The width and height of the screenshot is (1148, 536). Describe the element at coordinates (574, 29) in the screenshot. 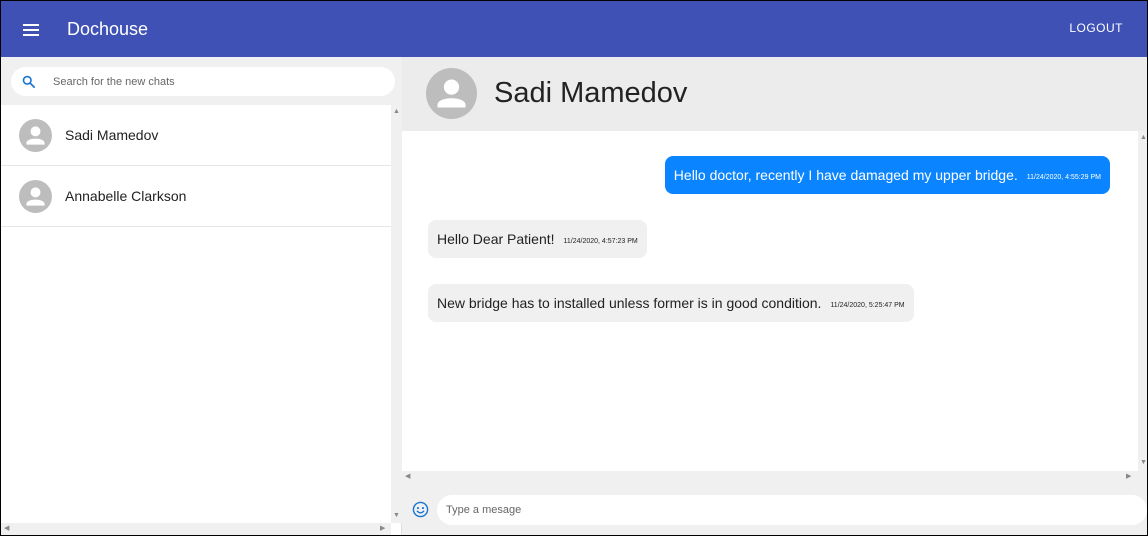

I see `app-bar: Dochouse LOGOUT` at that location.